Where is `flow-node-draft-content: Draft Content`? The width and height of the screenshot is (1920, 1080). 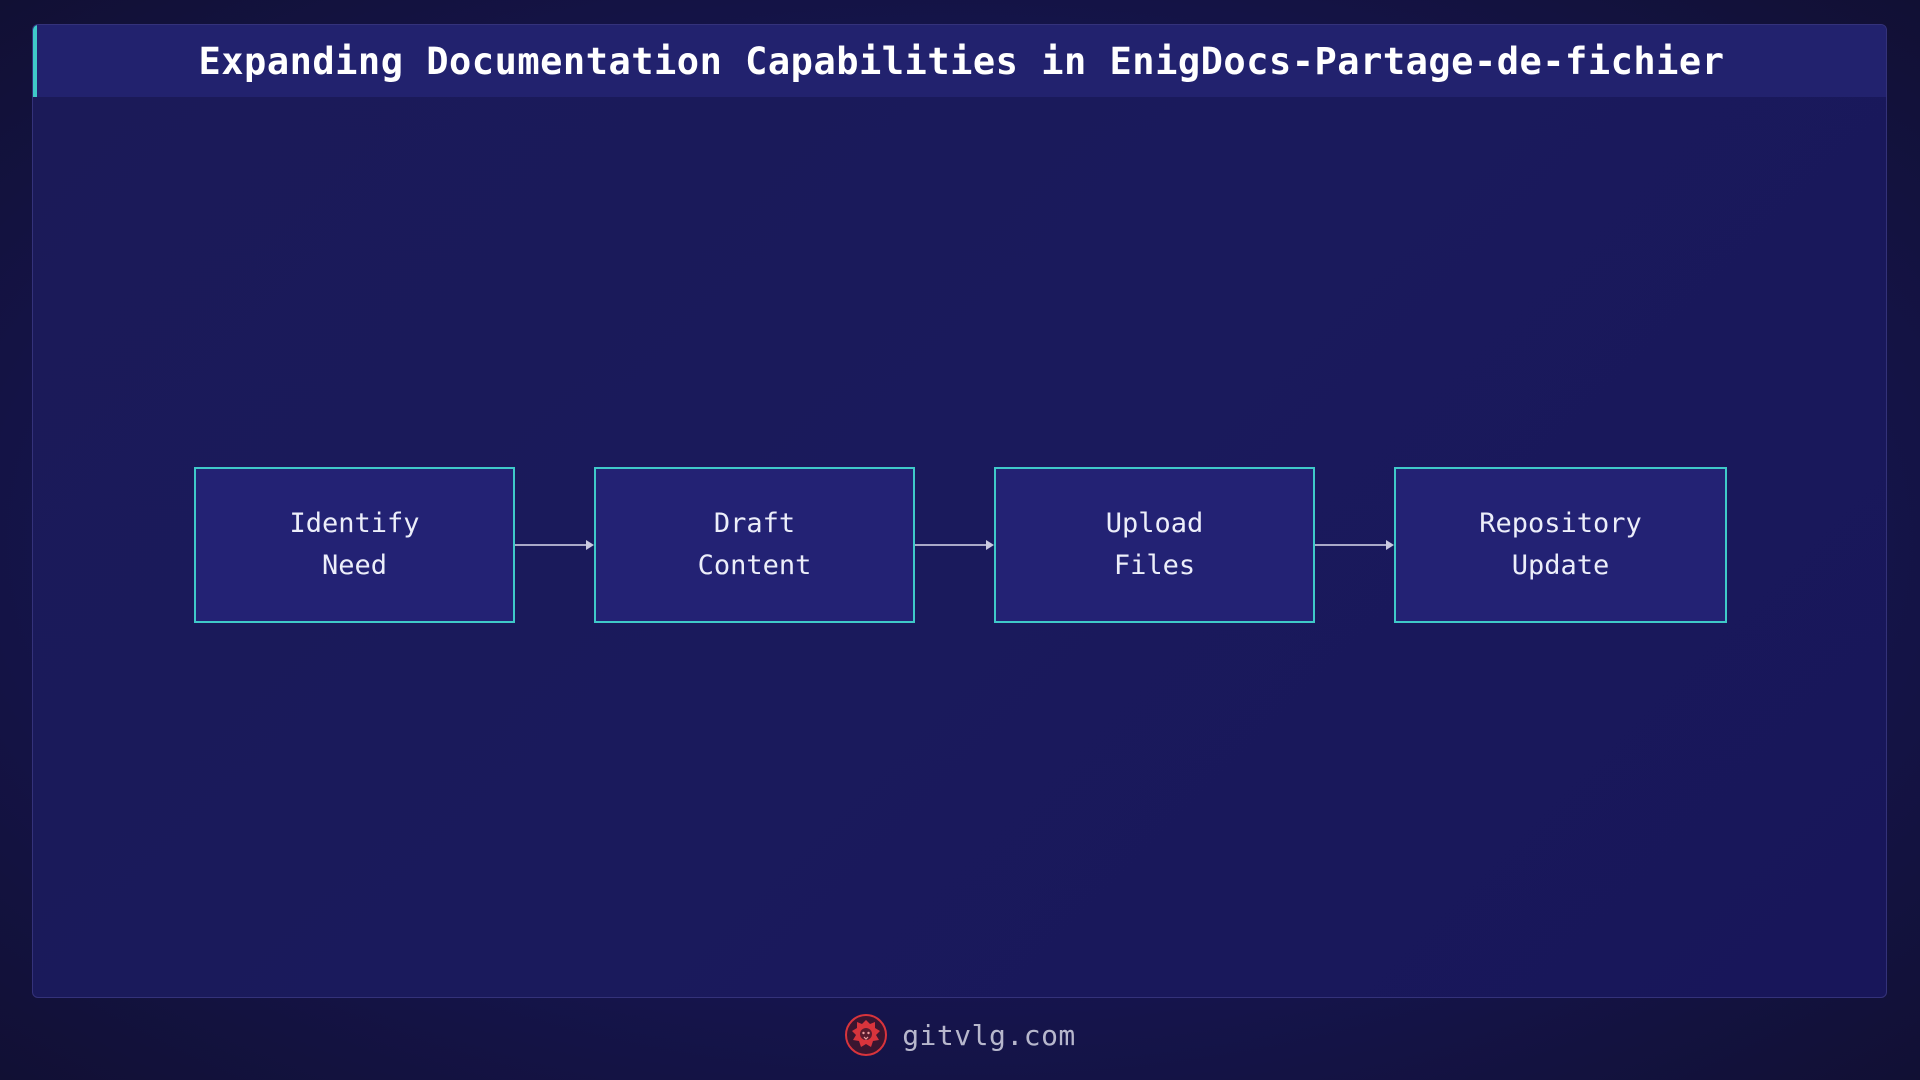 flow-node-draft-content: Draft Content is located at coordinates (754, 545).